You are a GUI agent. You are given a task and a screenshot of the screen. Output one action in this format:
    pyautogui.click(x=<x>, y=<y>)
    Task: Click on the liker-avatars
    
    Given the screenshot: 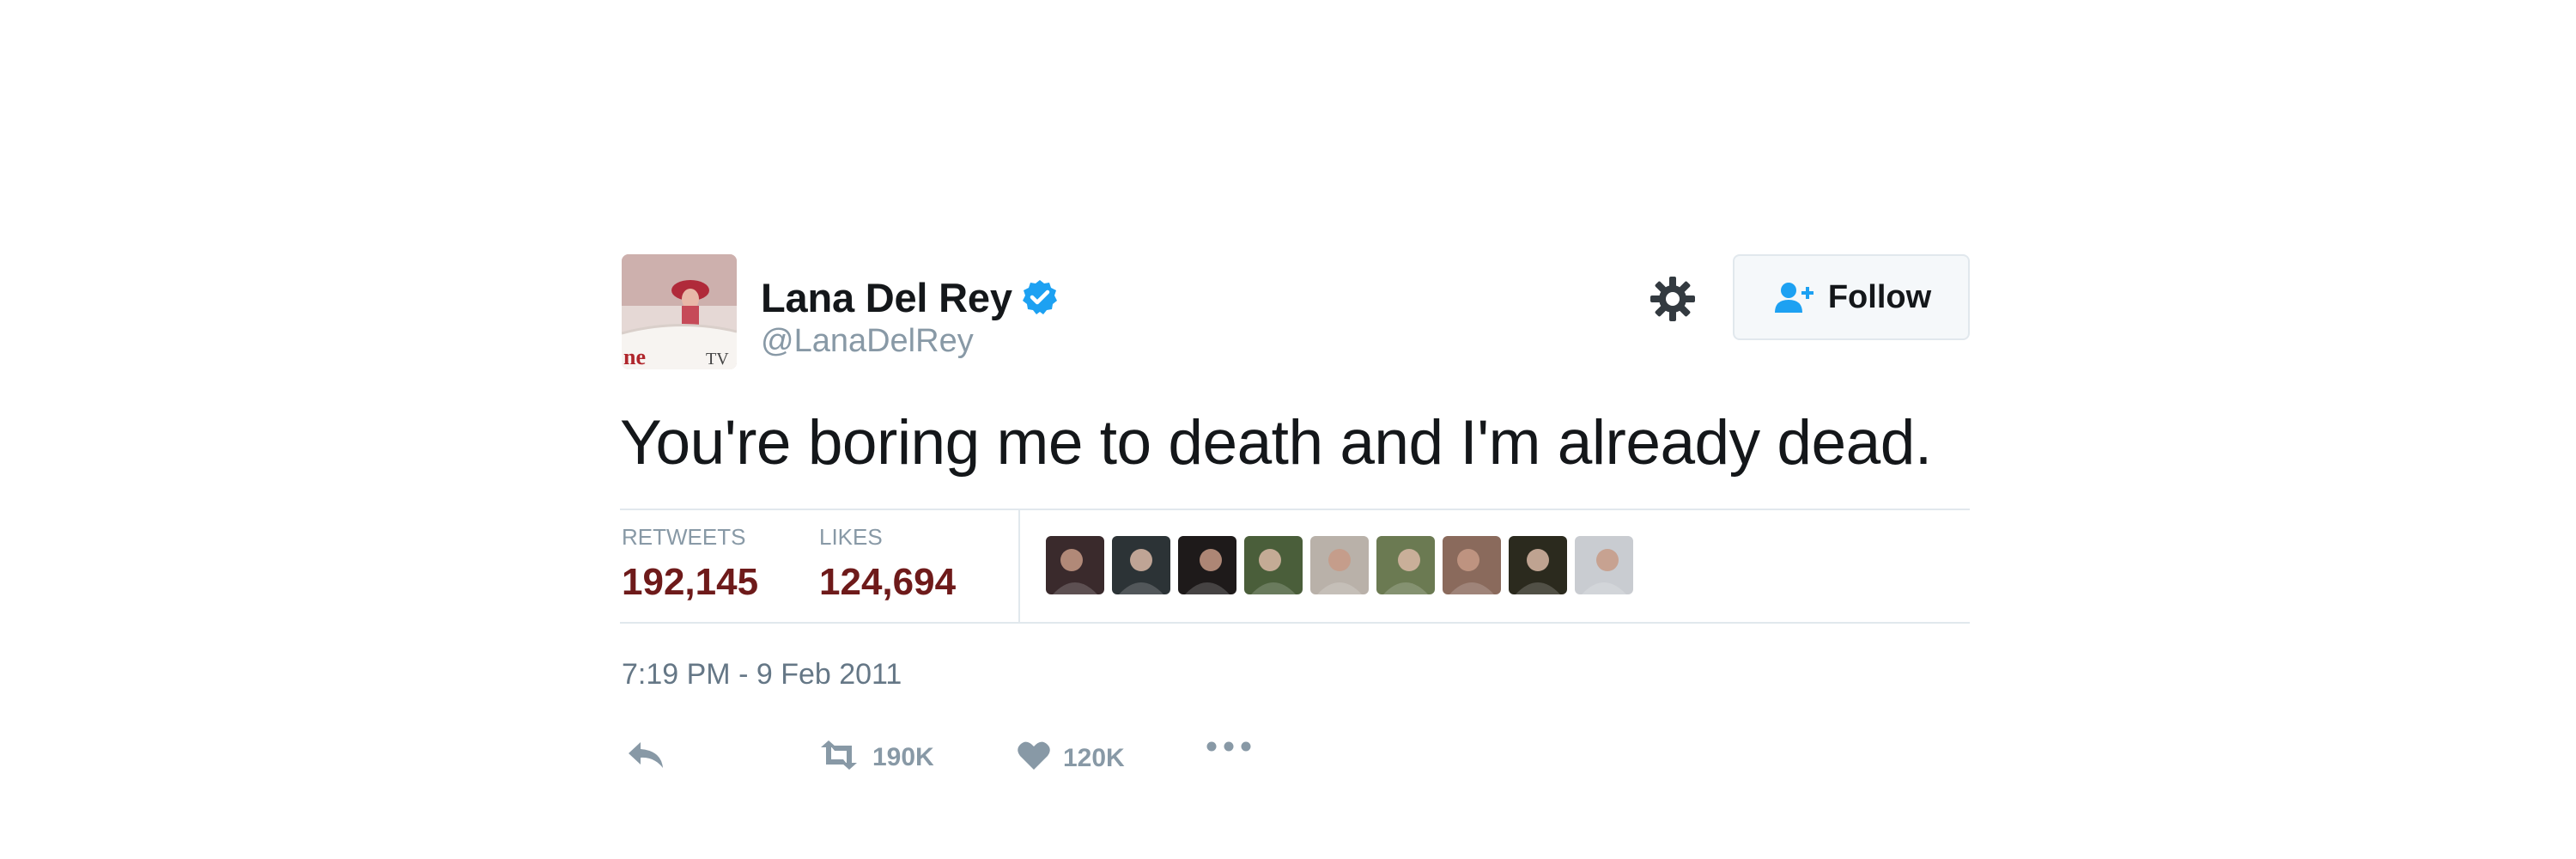 What is the action you would take?
    pyautogui.click(x=1343, y=565)
    